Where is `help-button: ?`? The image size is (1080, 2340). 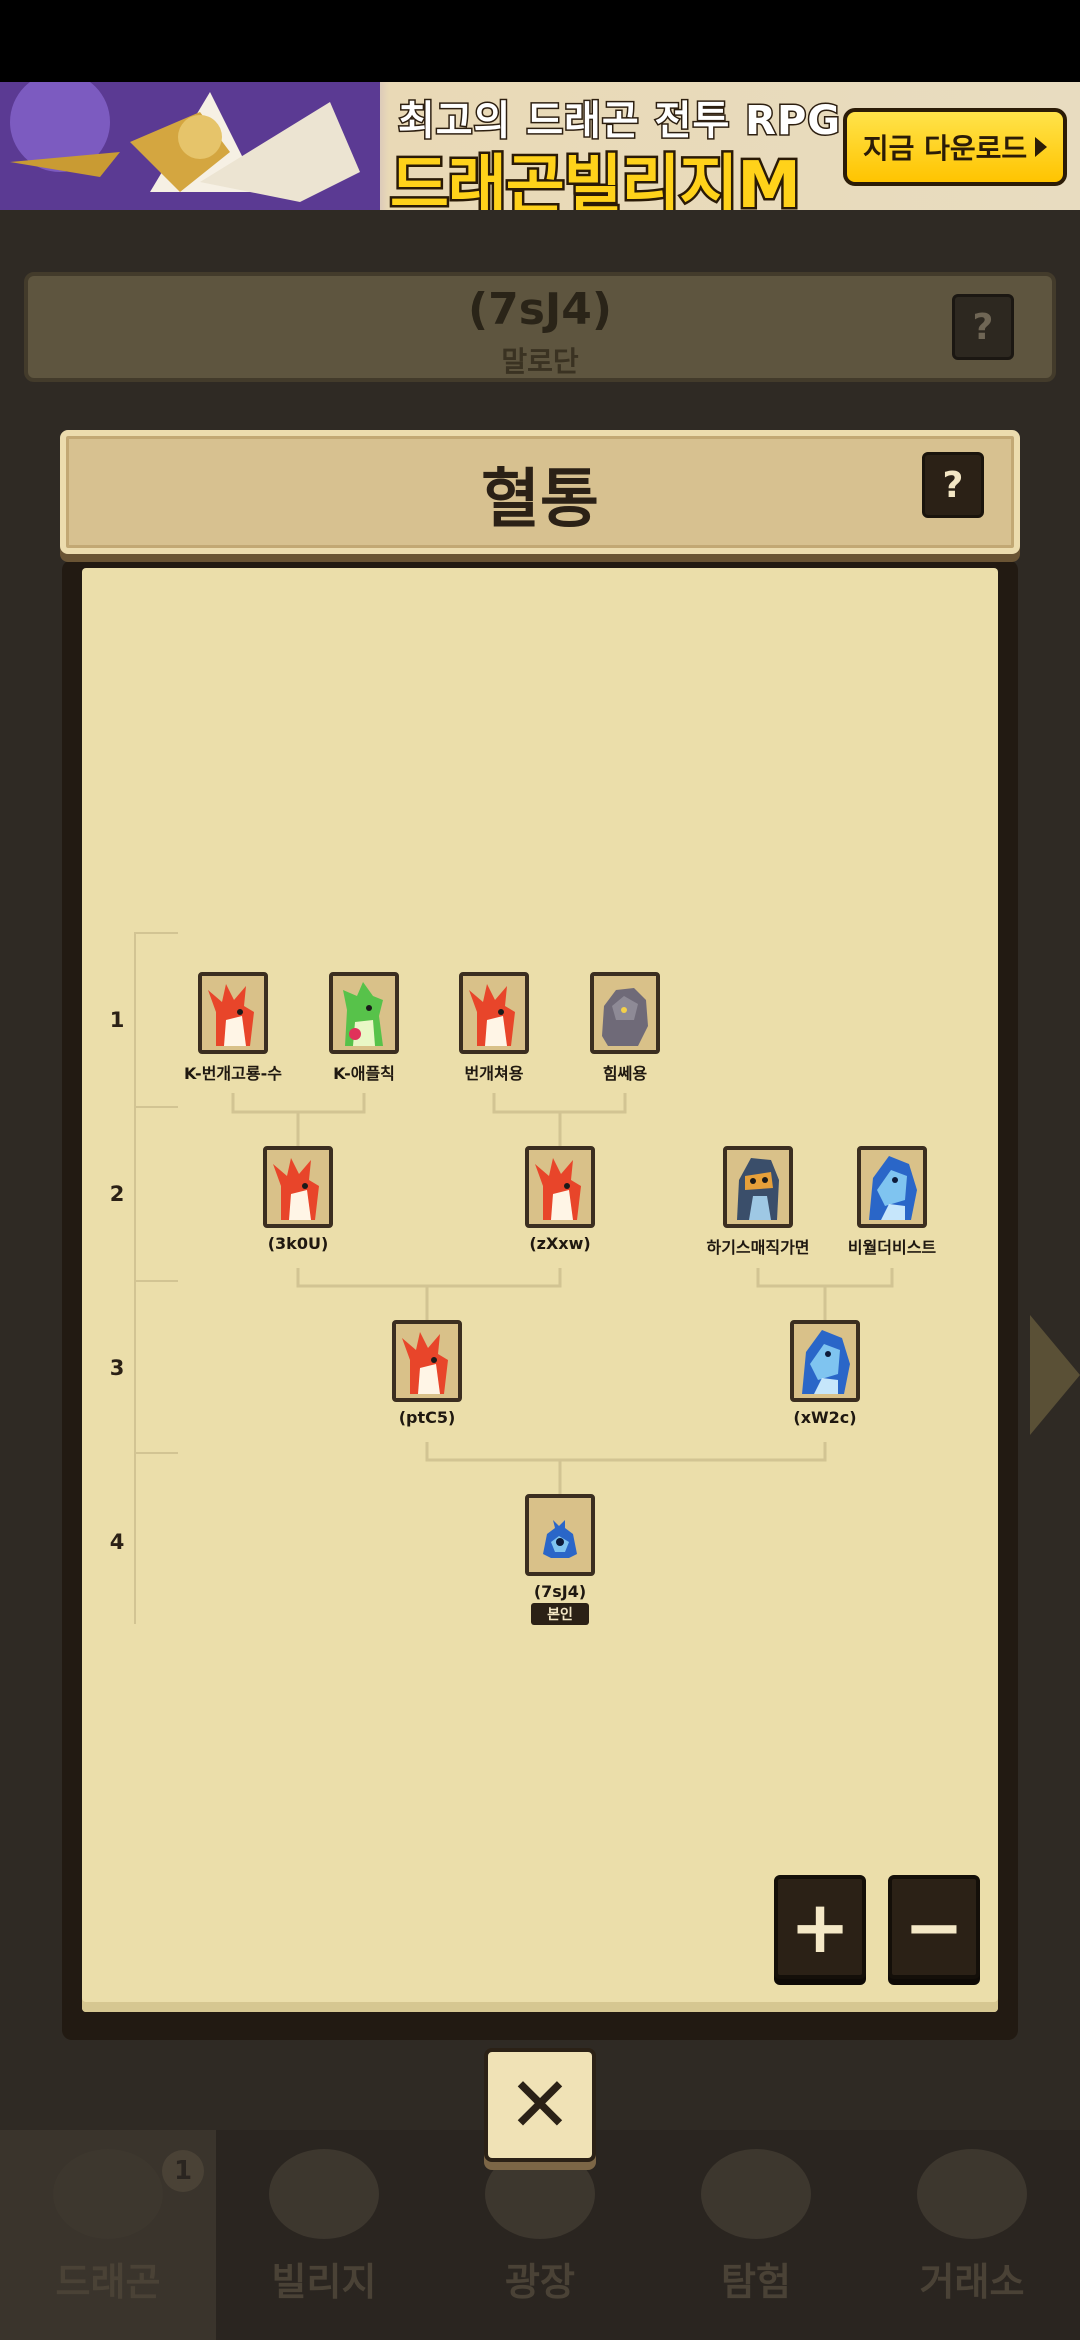 help-button: ? is located at coordinates (953, 485).